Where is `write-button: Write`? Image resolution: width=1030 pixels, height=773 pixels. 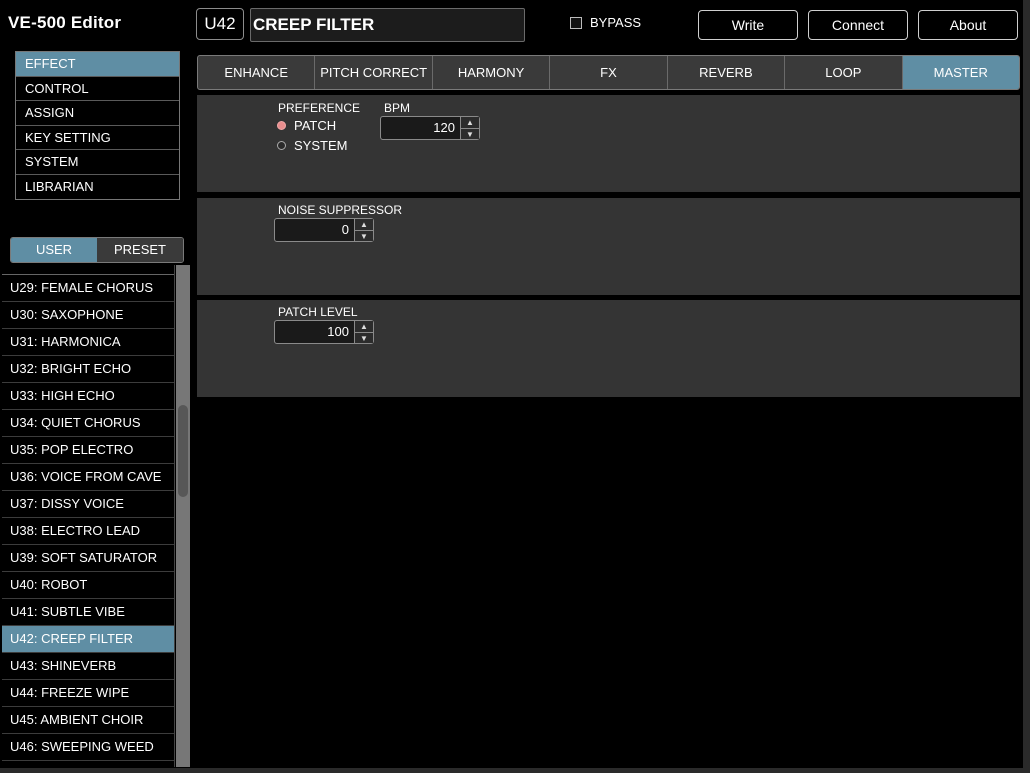 write-button: Write is located at coordinates (748, 25).